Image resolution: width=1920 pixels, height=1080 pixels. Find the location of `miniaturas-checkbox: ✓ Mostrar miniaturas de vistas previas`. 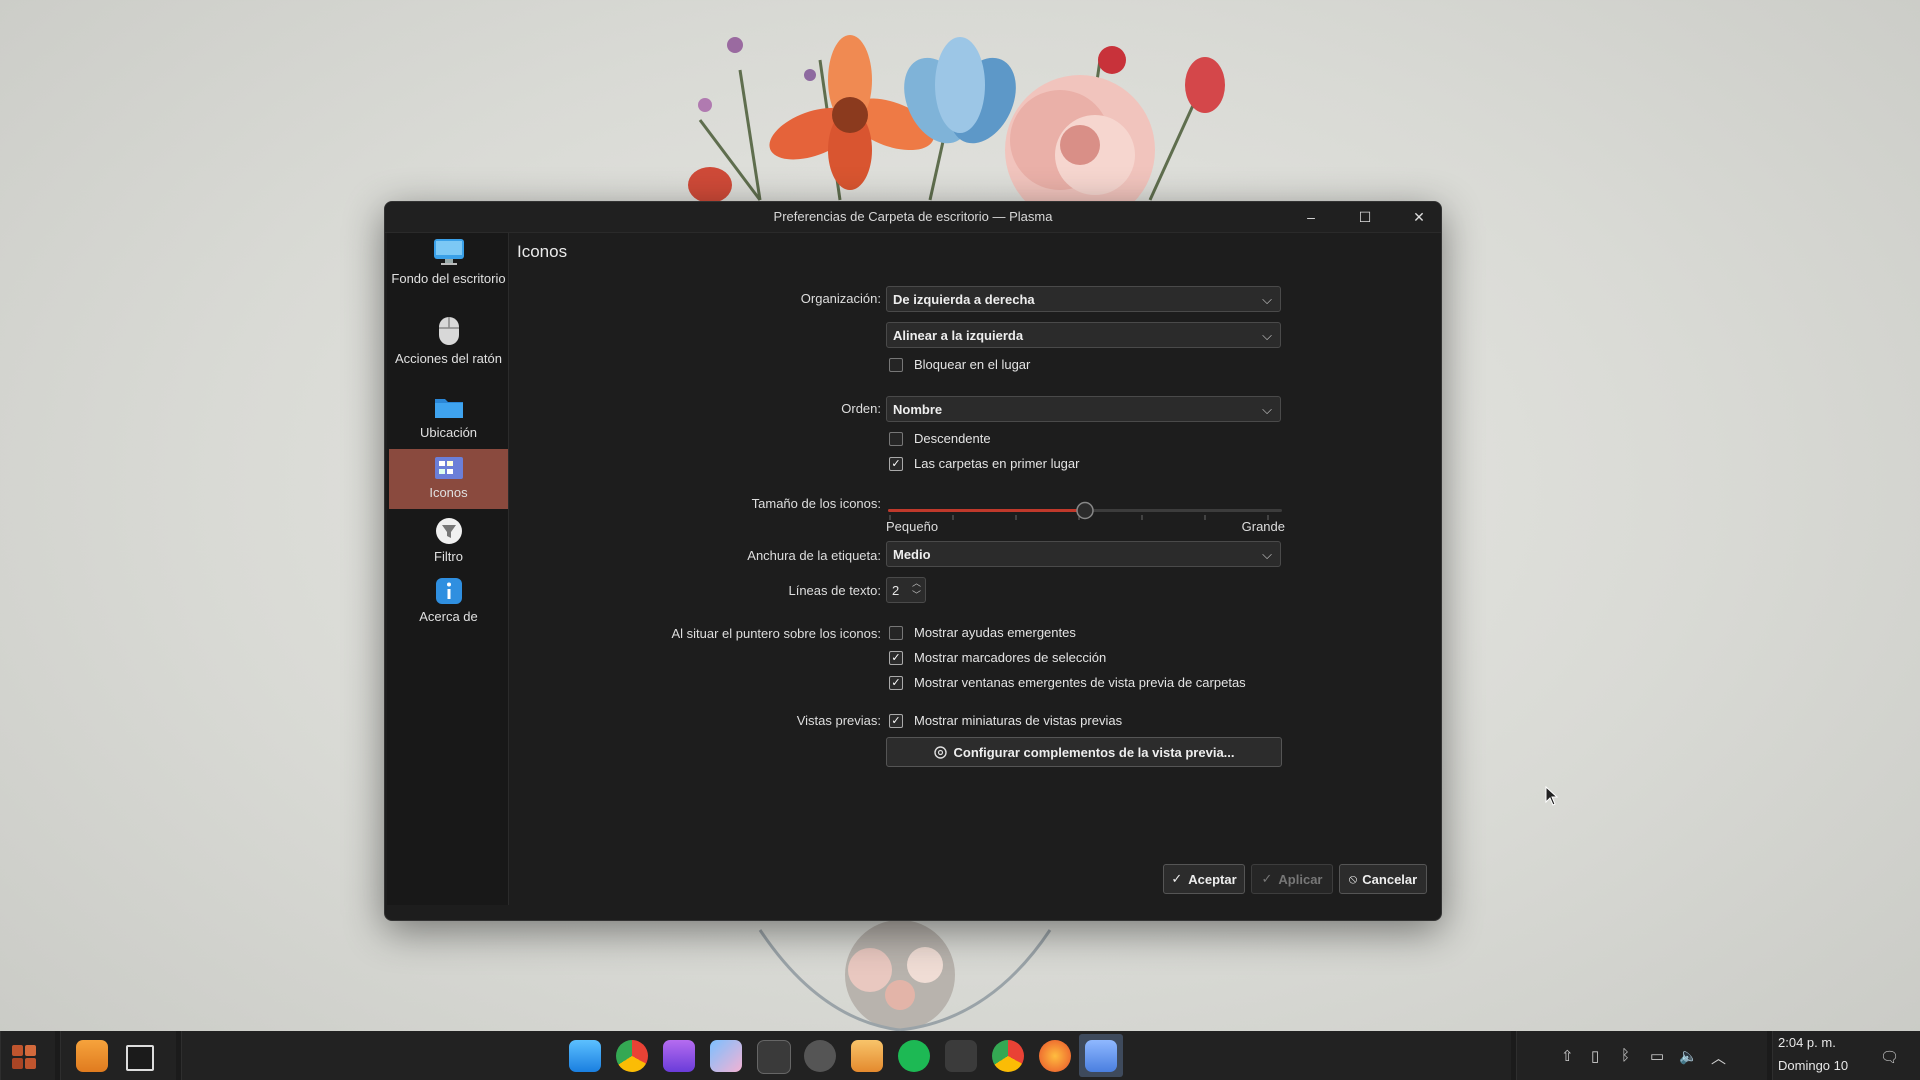

miniaturas-checkbox: ✓ Mostrar miniaturas de vistas previas is located at coordinates (1005, 720).